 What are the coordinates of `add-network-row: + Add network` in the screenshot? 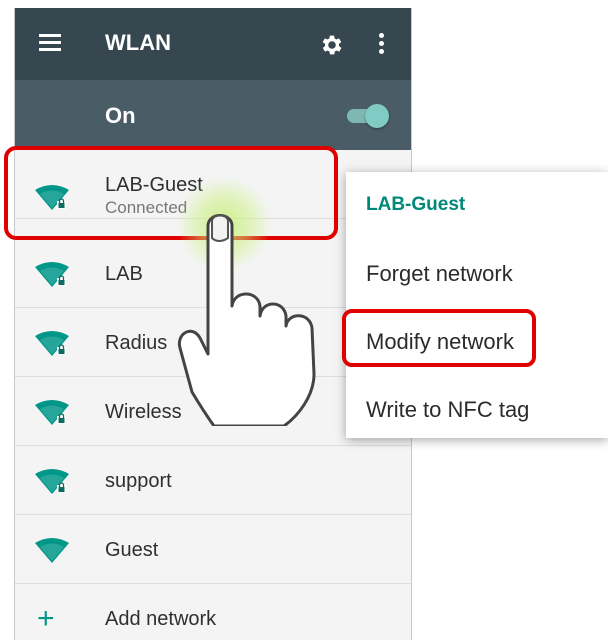 It's located at (213, 612).